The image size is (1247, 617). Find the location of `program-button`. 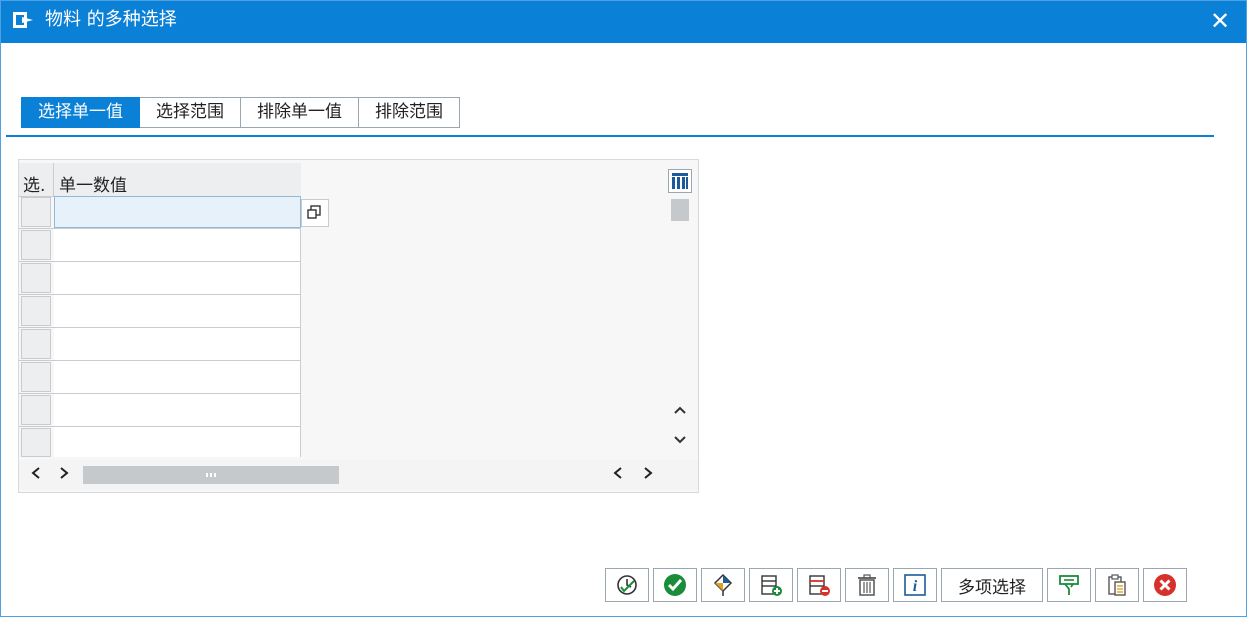

program-button is located at coordinates (723, 585).